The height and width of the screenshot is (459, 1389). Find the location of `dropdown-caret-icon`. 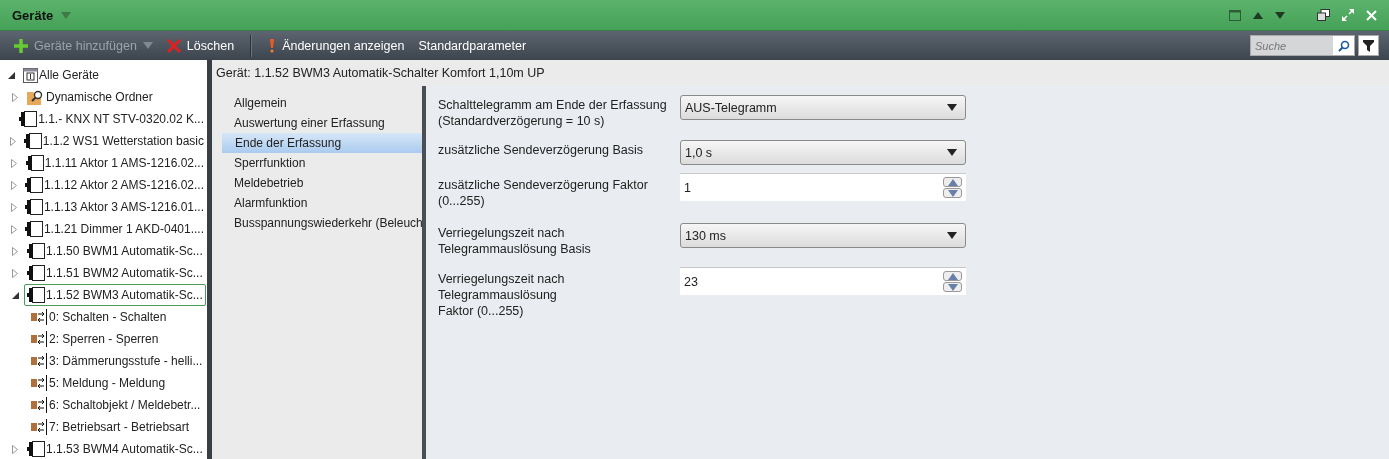

dropdown-caret-icon is located at coordinates (66, 15).